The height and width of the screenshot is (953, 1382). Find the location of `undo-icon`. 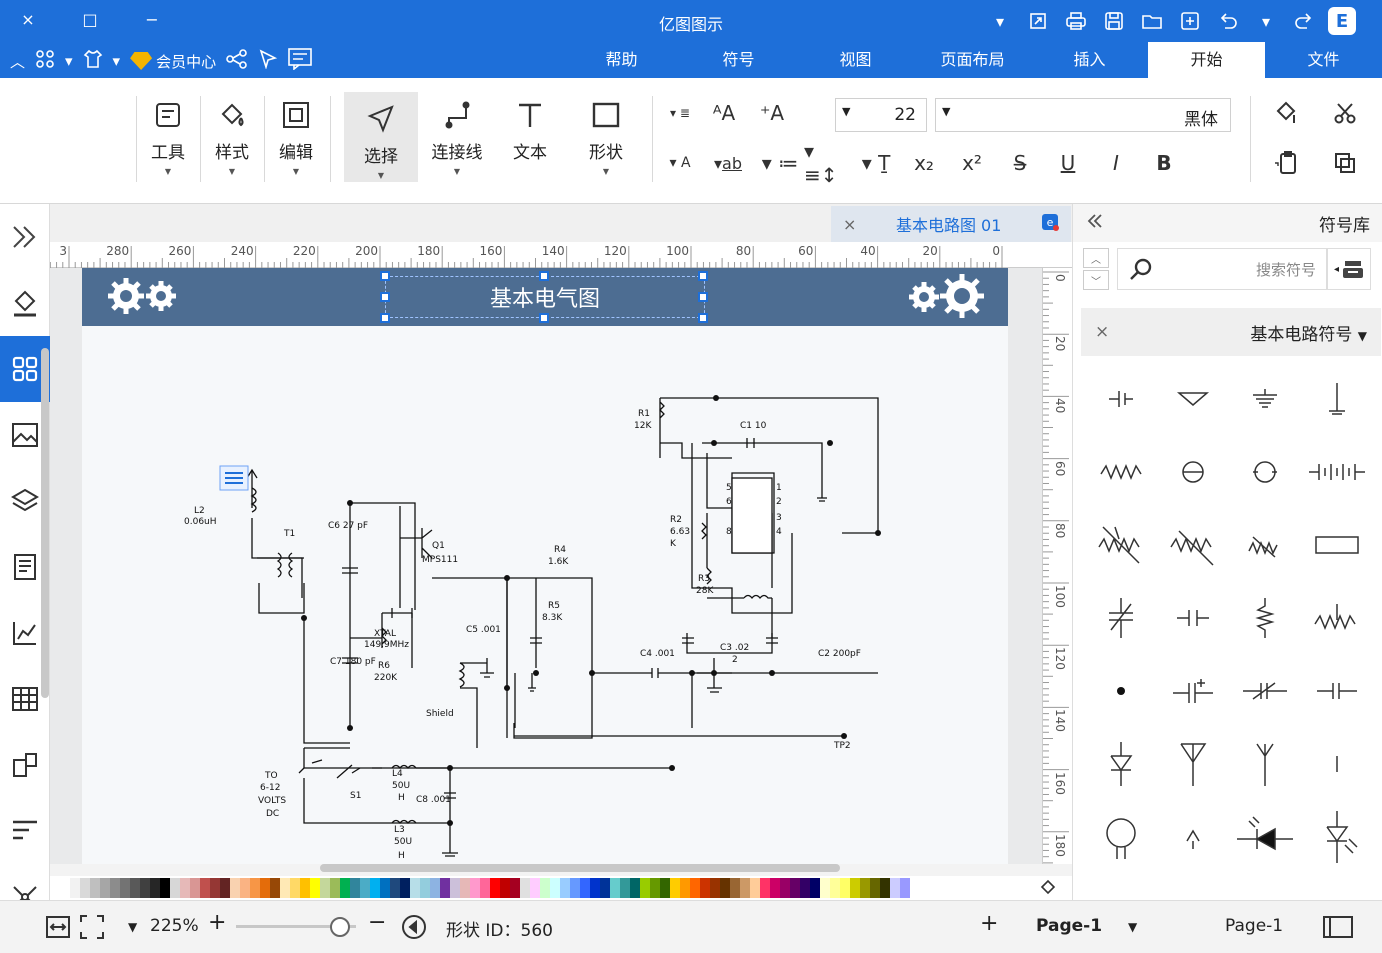

undo-icon is located at coordinates (1228, 21).